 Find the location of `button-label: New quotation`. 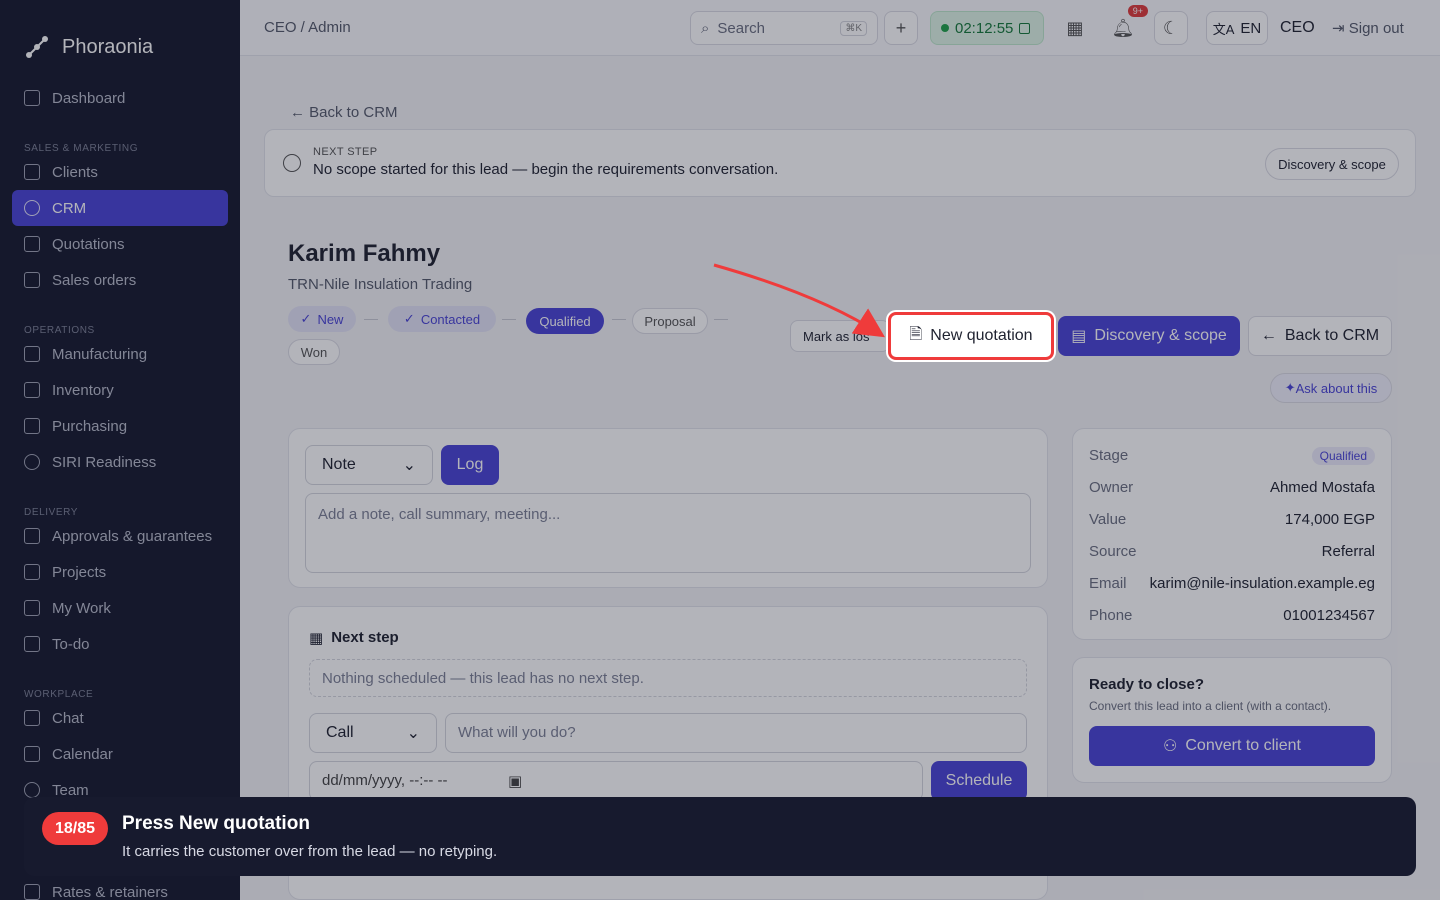

button-label: New quotation is located at coordinates (981, 335).